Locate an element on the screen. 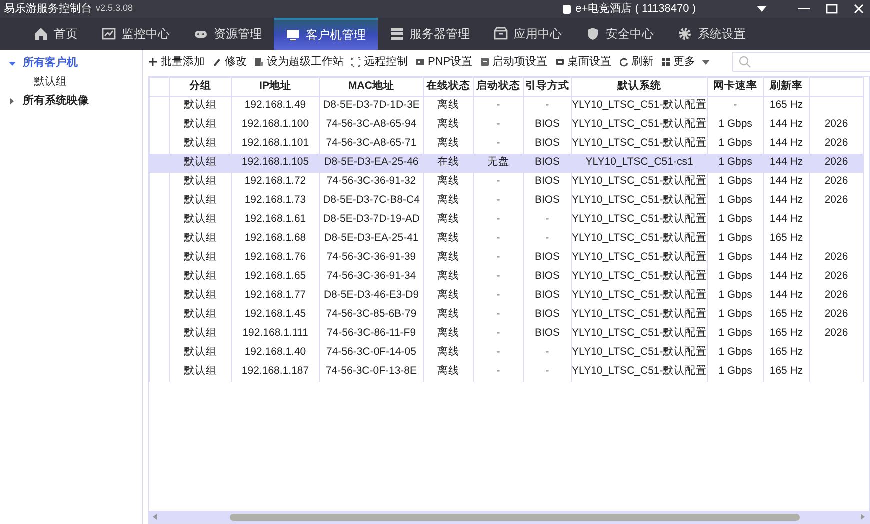 The width and height of the screenshot is (870, 524). table-cell: 192.168.1.111 is located at coordinates (275, 333).